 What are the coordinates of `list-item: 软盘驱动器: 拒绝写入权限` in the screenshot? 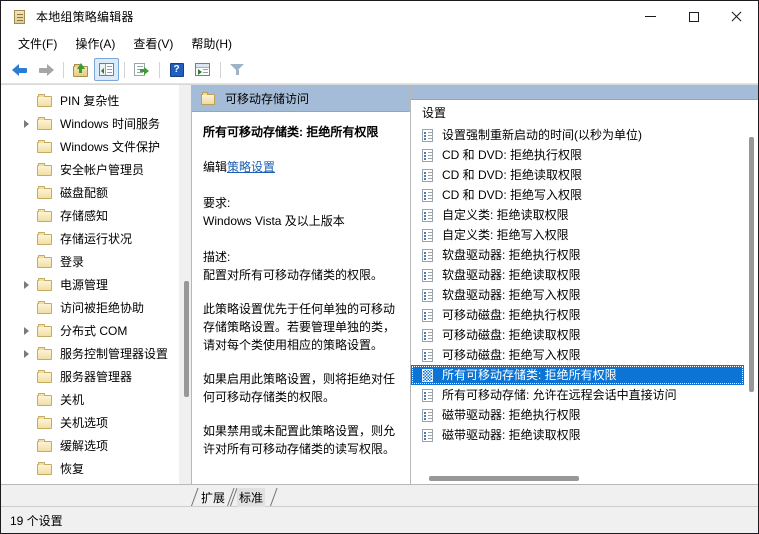 It's located at (584, 295).